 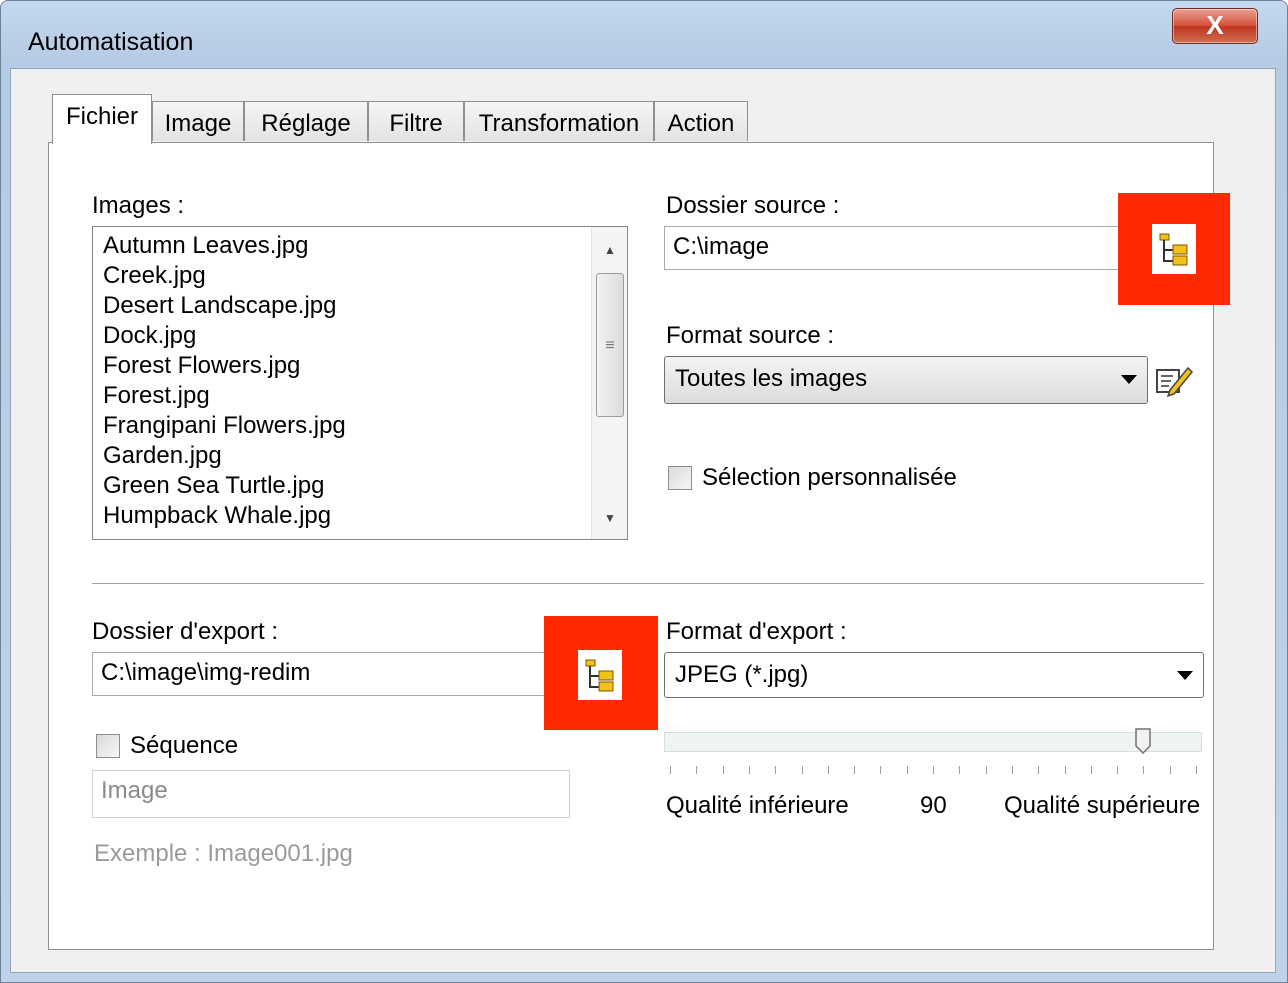 I want to click on export-folder-label: Dossier d'export :, so click(x=185, y=631).